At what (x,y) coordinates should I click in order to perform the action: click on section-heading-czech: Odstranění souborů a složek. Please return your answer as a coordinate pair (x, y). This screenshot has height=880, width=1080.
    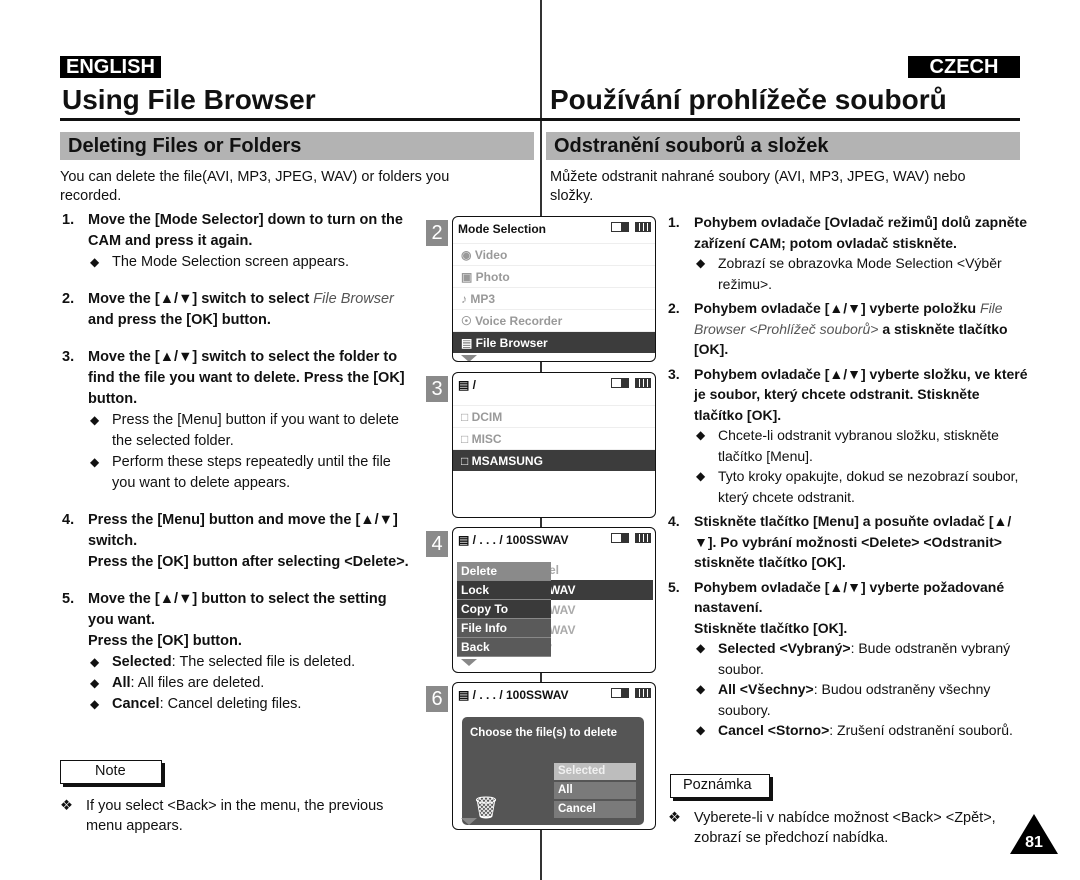
    Looking at the image, I should click on (783, 146).